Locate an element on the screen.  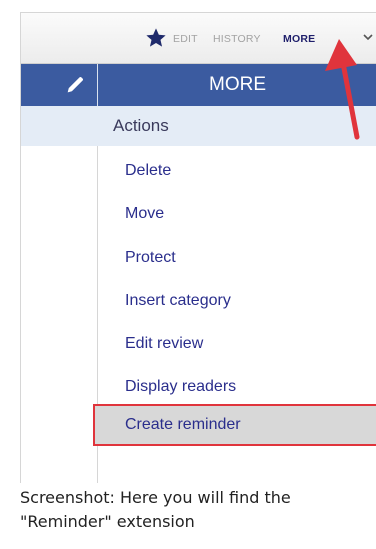
pencil-icon is located at coordinates (75, 85).